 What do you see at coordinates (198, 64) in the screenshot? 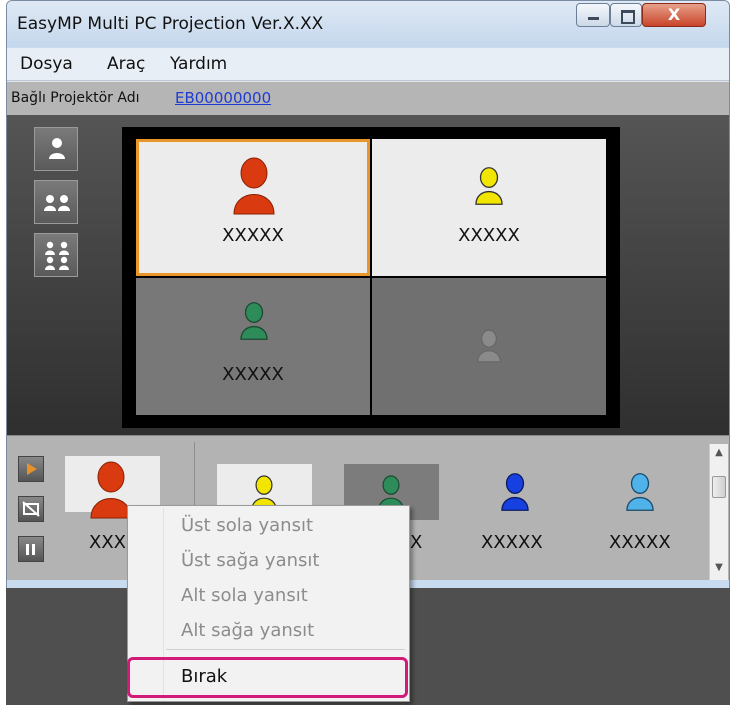
I see `menu-help: Yardım` at bounding box center [198, 64].